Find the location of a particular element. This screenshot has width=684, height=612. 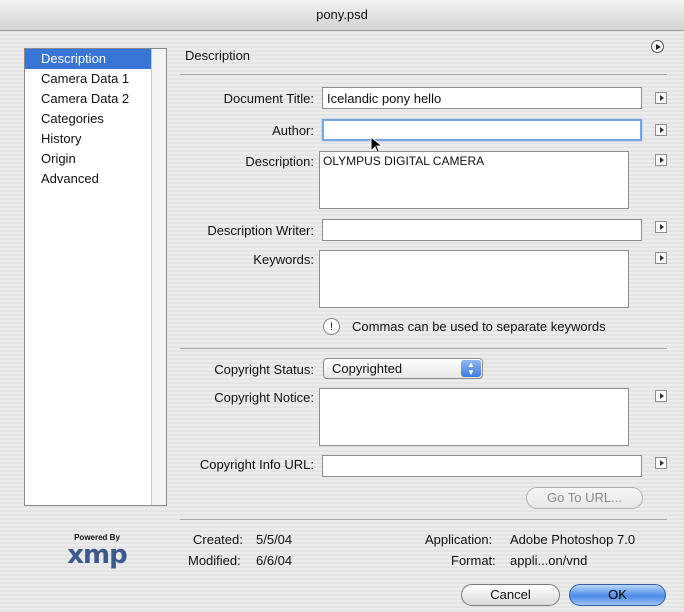

description-menu-icon is located at coordinates (661, 160).